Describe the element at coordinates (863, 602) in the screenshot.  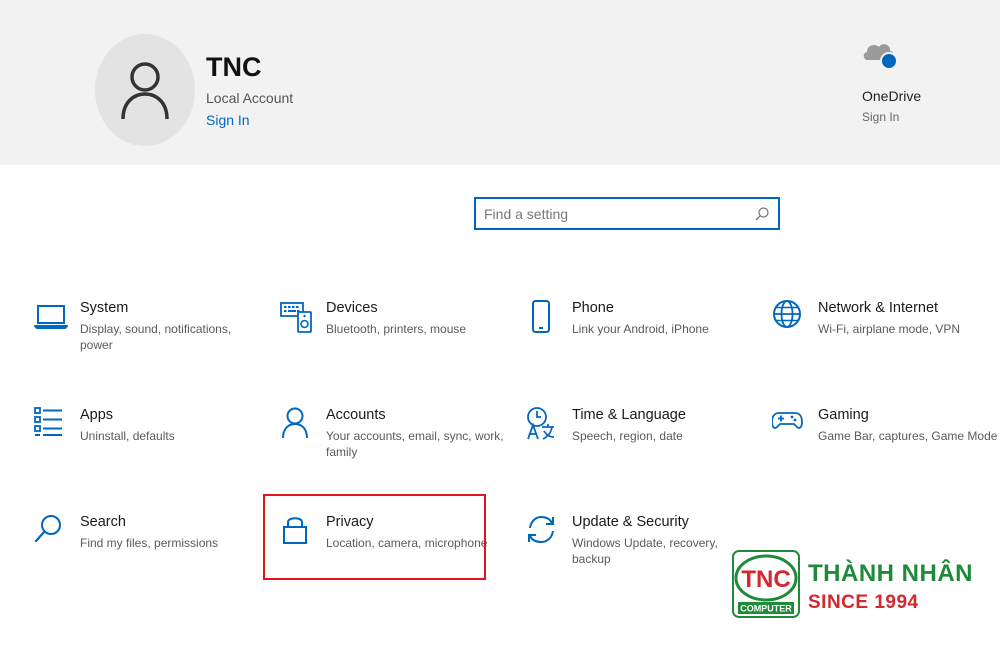
I see `brand-since: SINCE 1994` at that location.